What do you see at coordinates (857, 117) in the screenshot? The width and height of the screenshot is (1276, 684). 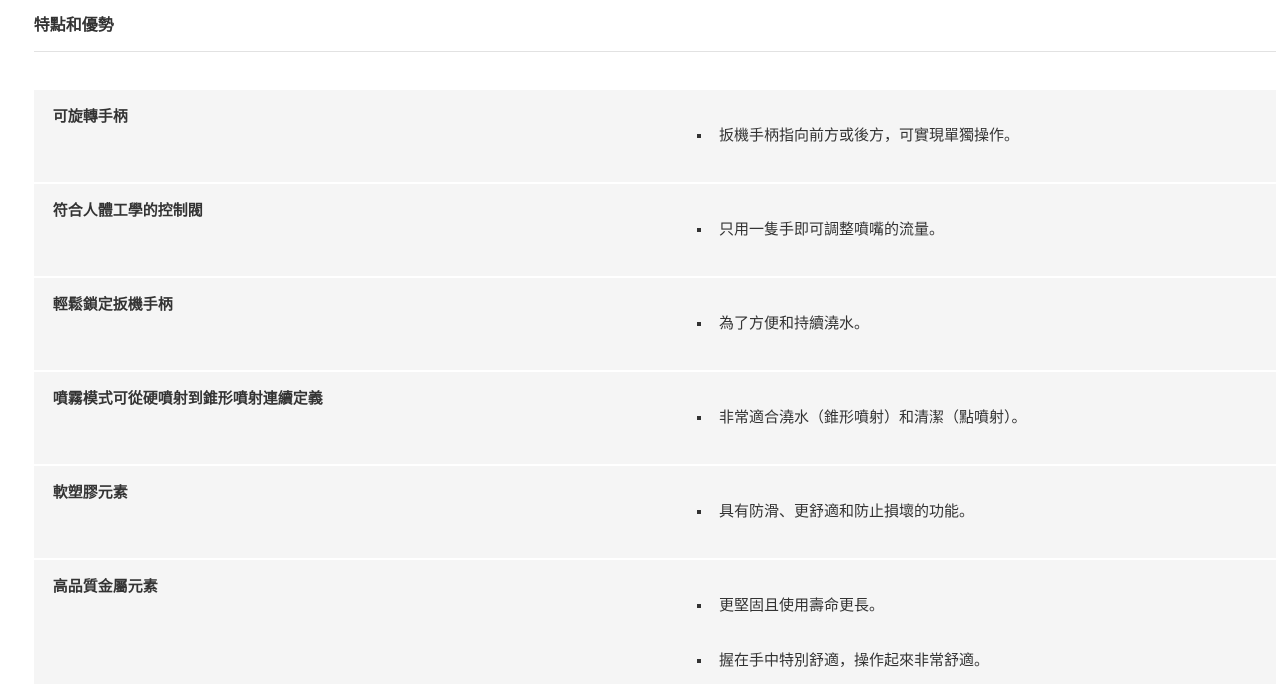 I see `benefit-list: 扳機手柄指向前方或後方，可實現單獨操作。` at bounding box center [857, 117].